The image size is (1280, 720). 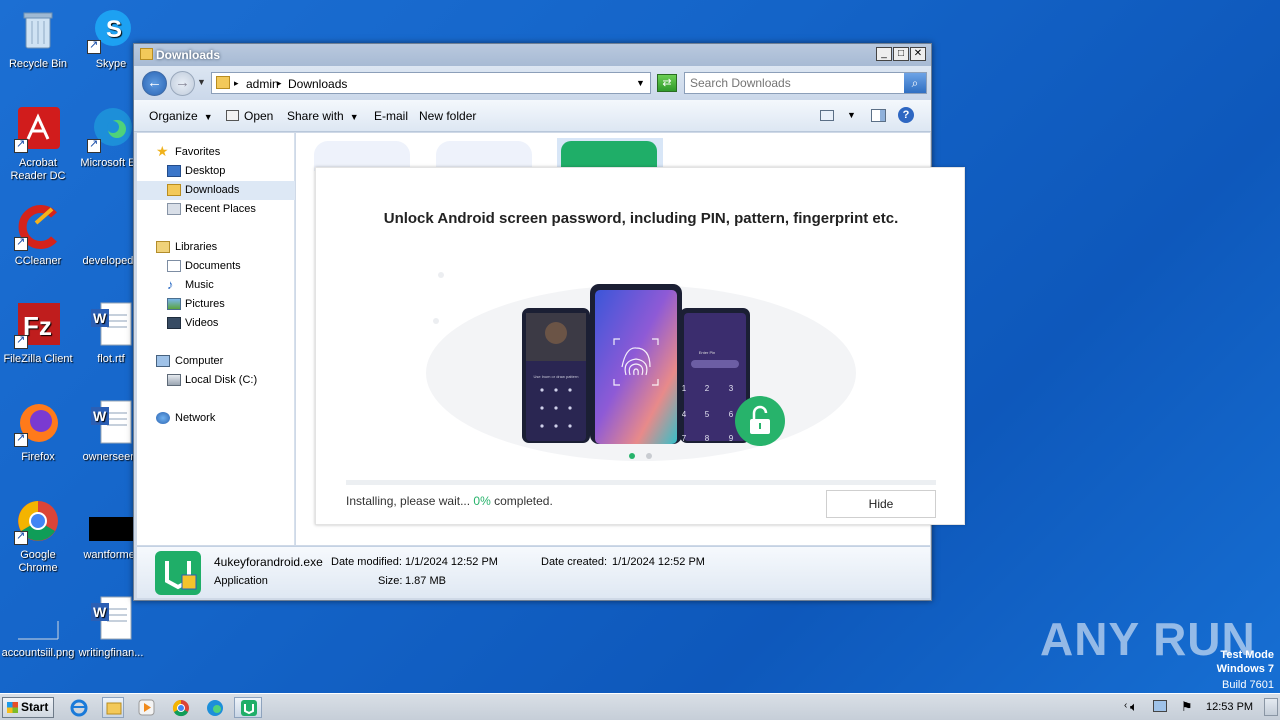 What do you see at coordinates (38, 536) in the screenshot?
I see `desktop-icon-chrome: Google Chrome` at bounding box center [38, 536].